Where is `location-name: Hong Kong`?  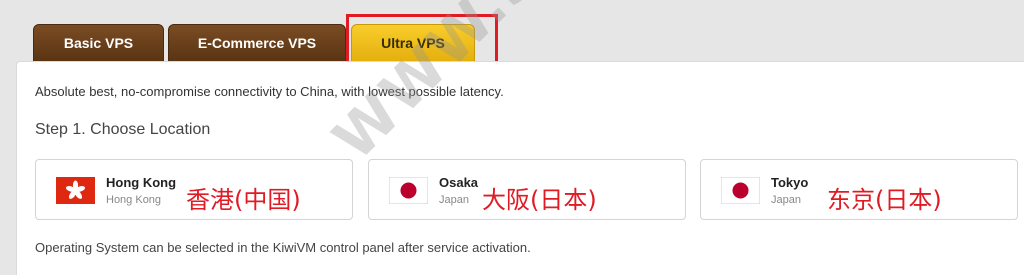
location-name: Hong Kong is located at coordinates (141, 182).